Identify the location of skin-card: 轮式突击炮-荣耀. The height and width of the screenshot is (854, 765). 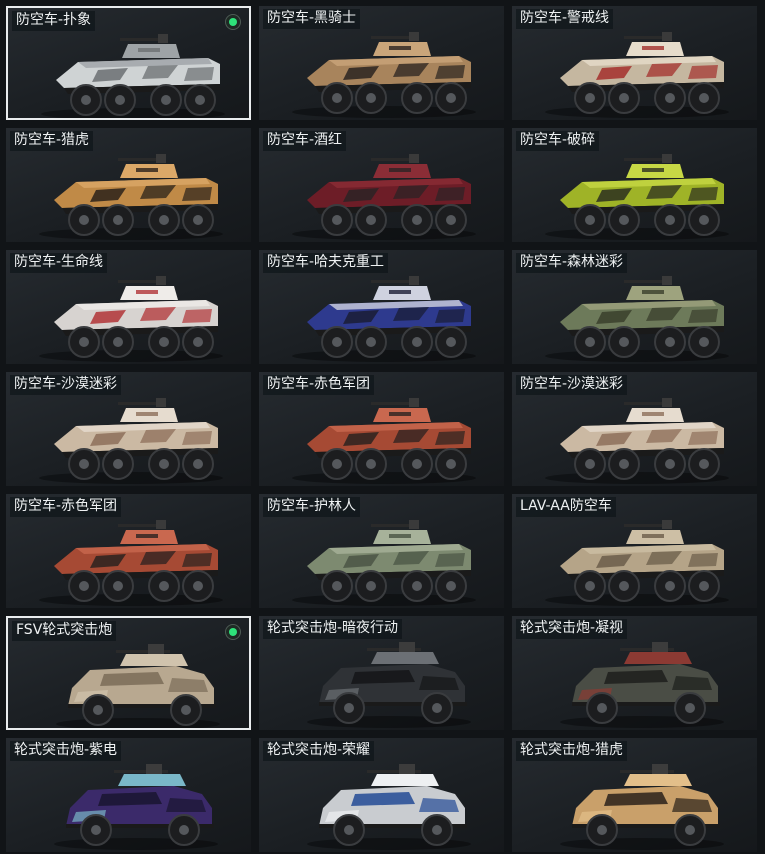
(381, 795).